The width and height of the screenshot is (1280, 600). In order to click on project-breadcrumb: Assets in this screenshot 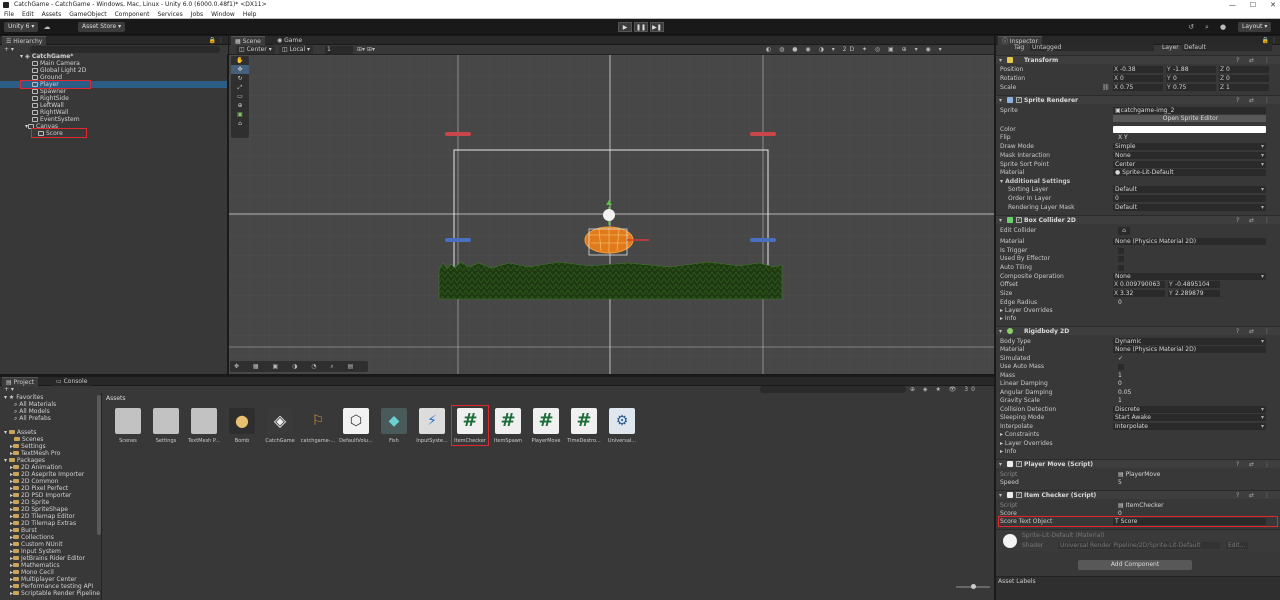, I will do `click(116, 398)`.